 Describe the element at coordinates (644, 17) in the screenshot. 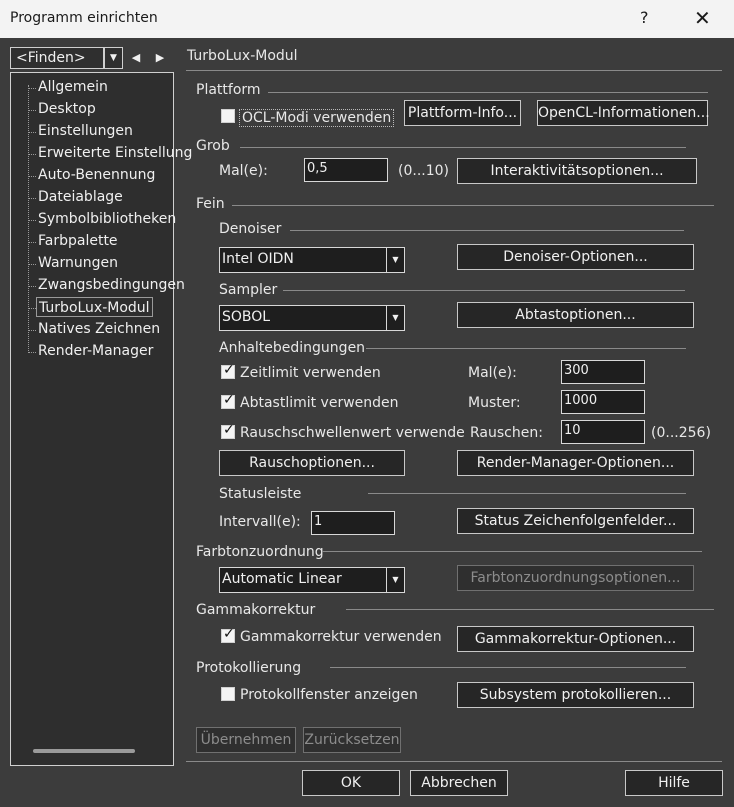

I see `help-icon: ?` at that location.